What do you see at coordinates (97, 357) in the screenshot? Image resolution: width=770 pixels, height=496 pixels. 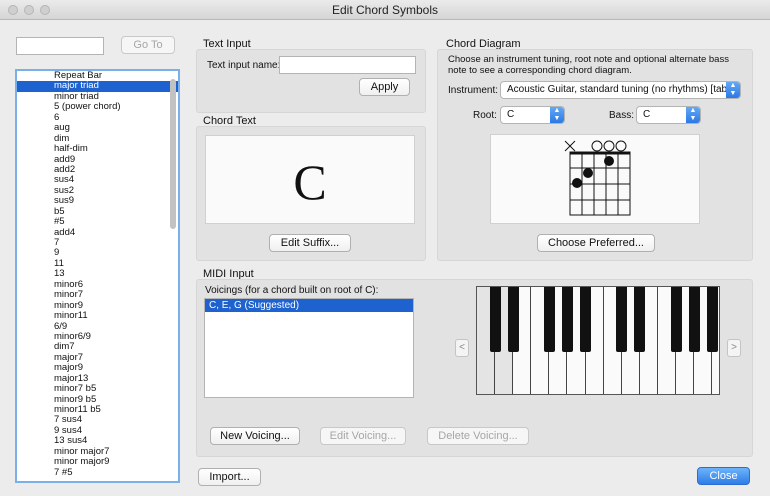 I see `list-item: major7` at bounding box center [97, 357].